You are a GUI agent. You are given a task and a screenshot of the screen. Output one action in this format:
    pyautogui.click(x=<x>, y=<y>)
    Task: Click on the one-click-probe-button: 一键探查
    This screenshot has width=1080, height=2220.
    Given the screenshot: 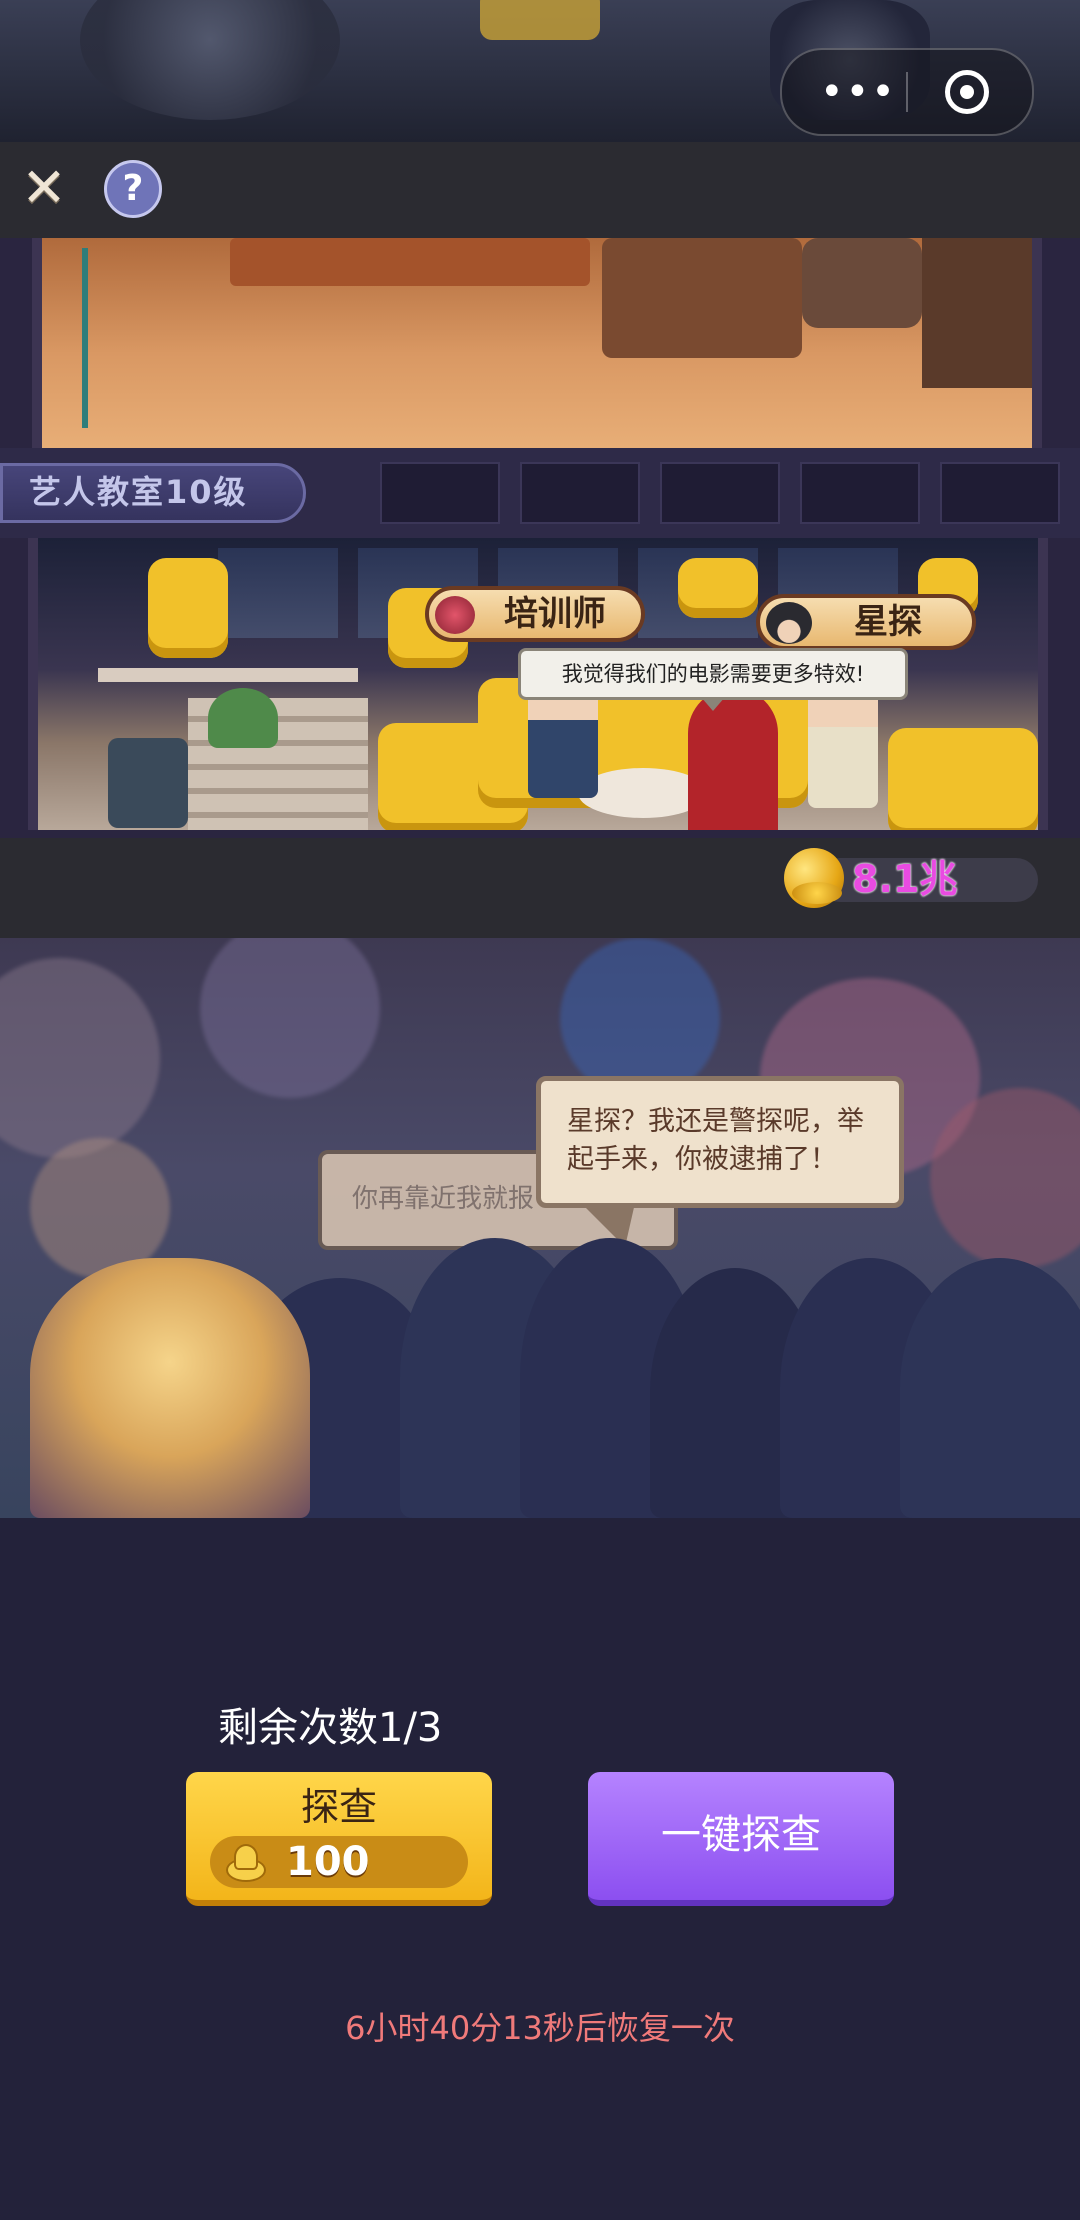 What is the action you would take?
    pyautogui.click(x=741, y=1839)
    